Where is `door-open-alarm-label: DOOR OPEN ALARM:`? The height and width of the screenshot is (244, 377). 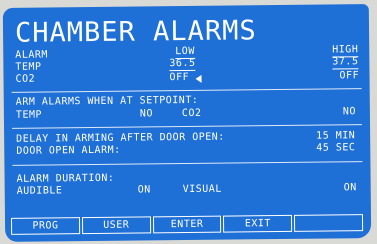
door-open-alarm-label: DOOR OPEN ALARM: is located at coordinates (68, 150).